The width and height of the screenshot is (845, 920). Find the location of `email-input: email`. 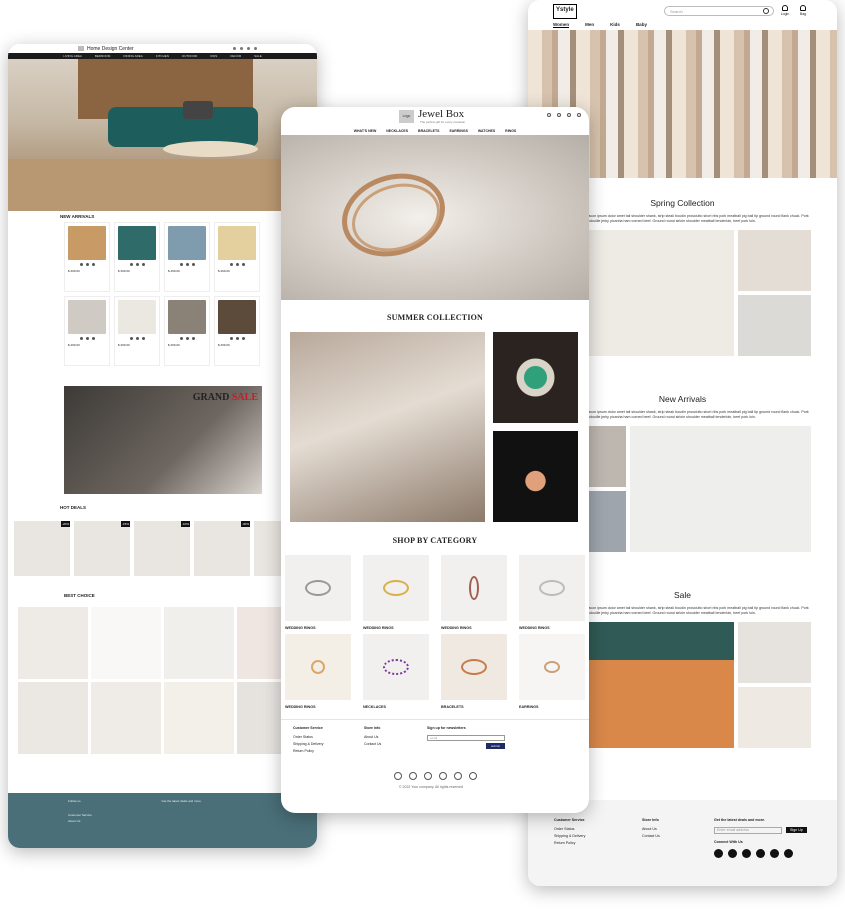

email-input: email is located at coordinates (466, 738).